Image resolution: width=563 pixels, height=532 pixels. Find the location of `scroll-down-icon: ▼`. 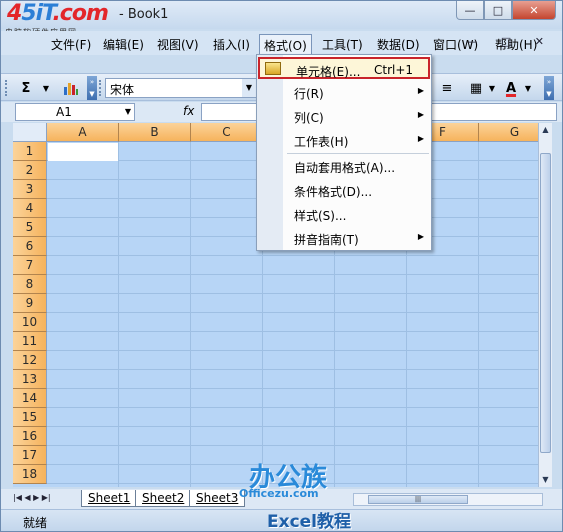

scroll-down-icon: ▼ is located at coordinates (545, 480).